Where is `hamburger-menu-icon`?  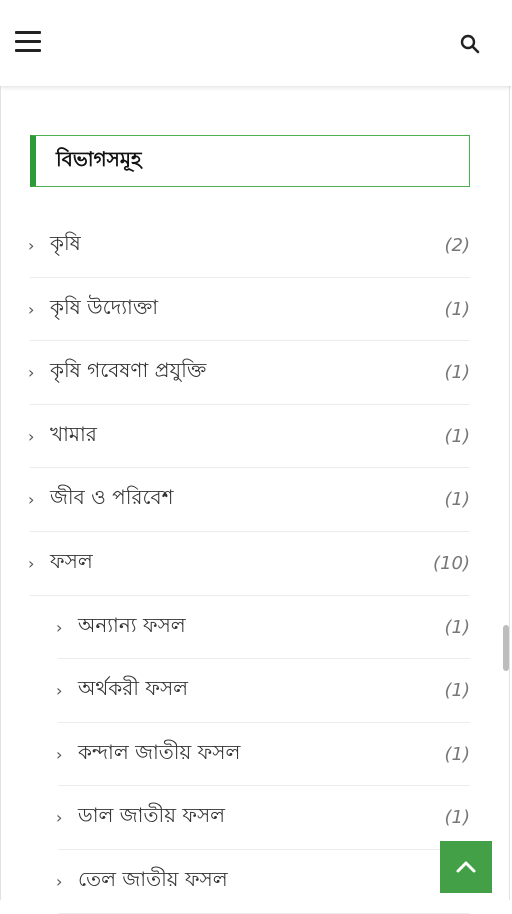 hamburger-menu-icon is located at coordinates (28, 42).